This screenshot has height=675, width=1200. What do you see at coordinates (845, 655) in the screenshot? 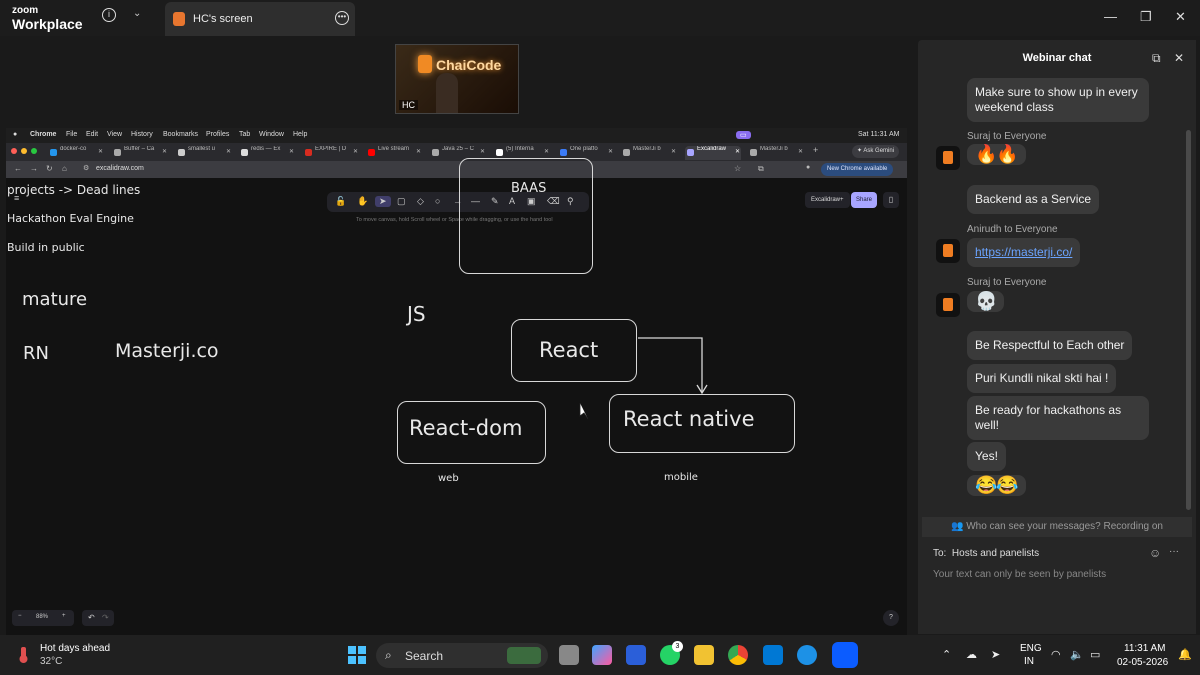
I see `zoom-app-icon` at bounding box center [845, 655].